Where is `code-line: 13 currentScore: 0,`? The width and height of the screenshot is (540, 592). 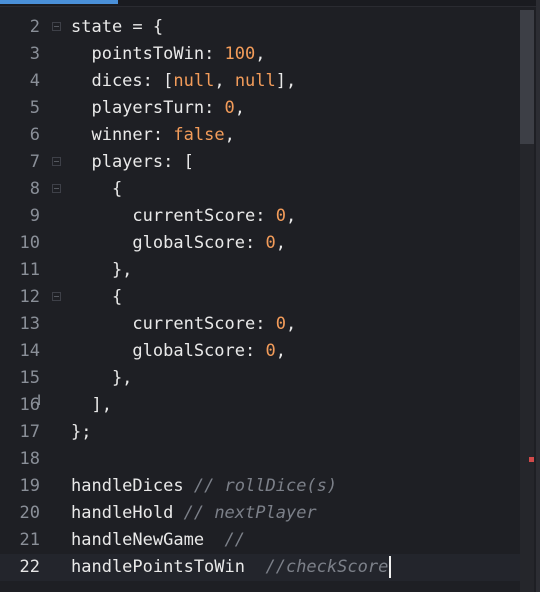 code-line: 13 currentScore: 0, is located at coordinates (260, 324).